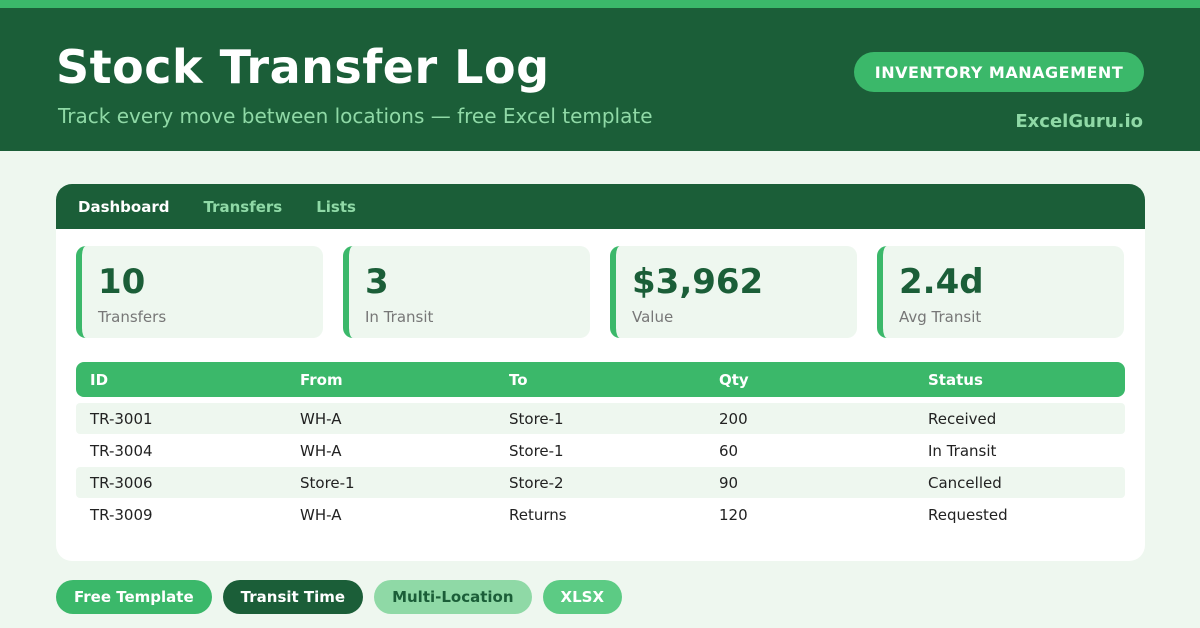  I want to click on cell-qty: 90, so click(729, 482).